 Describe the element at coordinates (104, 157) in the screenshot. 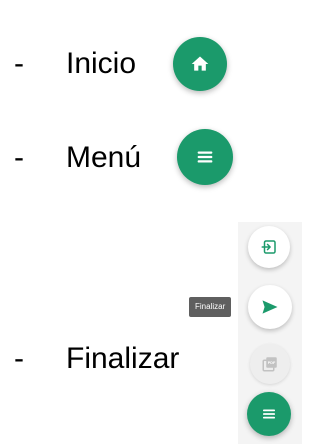

I see `legend-label-menu: Menú` at that location.